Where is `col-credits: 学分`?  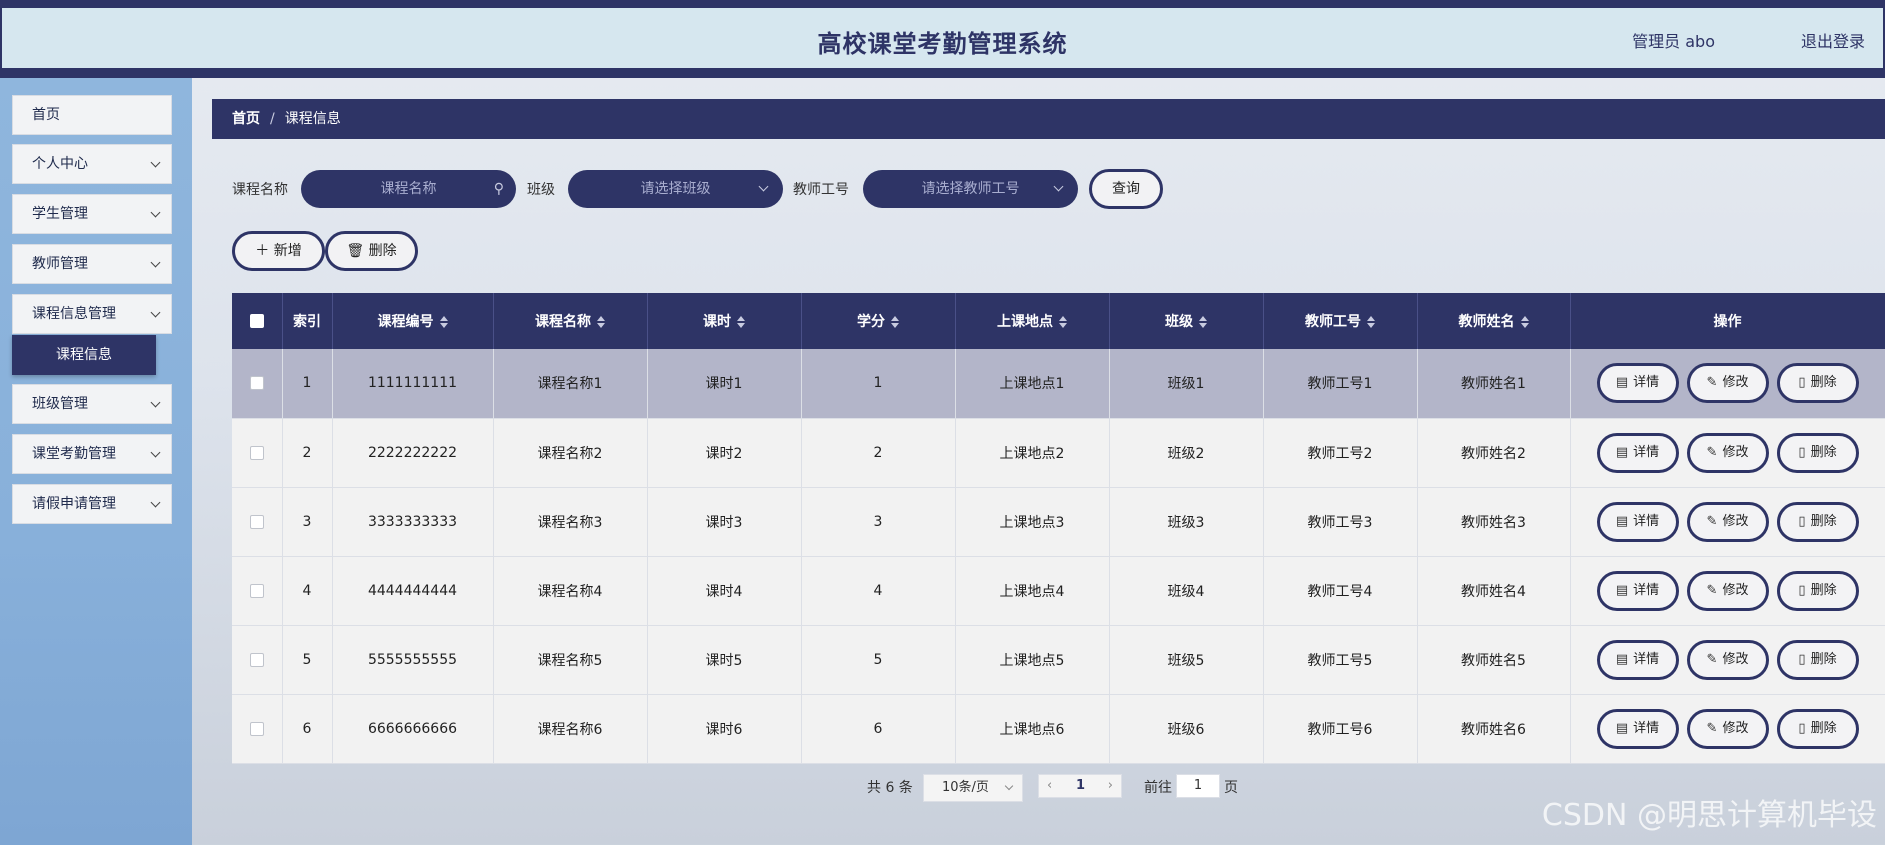 col-credits: 学分 is located at coordinates (878, 321).